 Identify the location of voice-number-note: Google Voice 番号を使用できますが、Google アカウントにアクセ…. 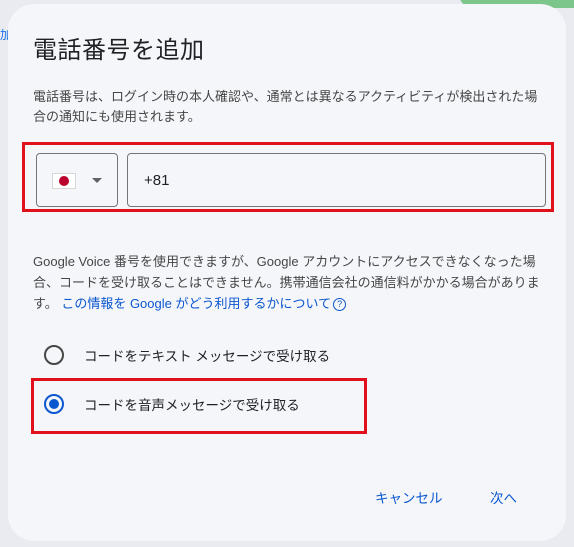
(290, 282).